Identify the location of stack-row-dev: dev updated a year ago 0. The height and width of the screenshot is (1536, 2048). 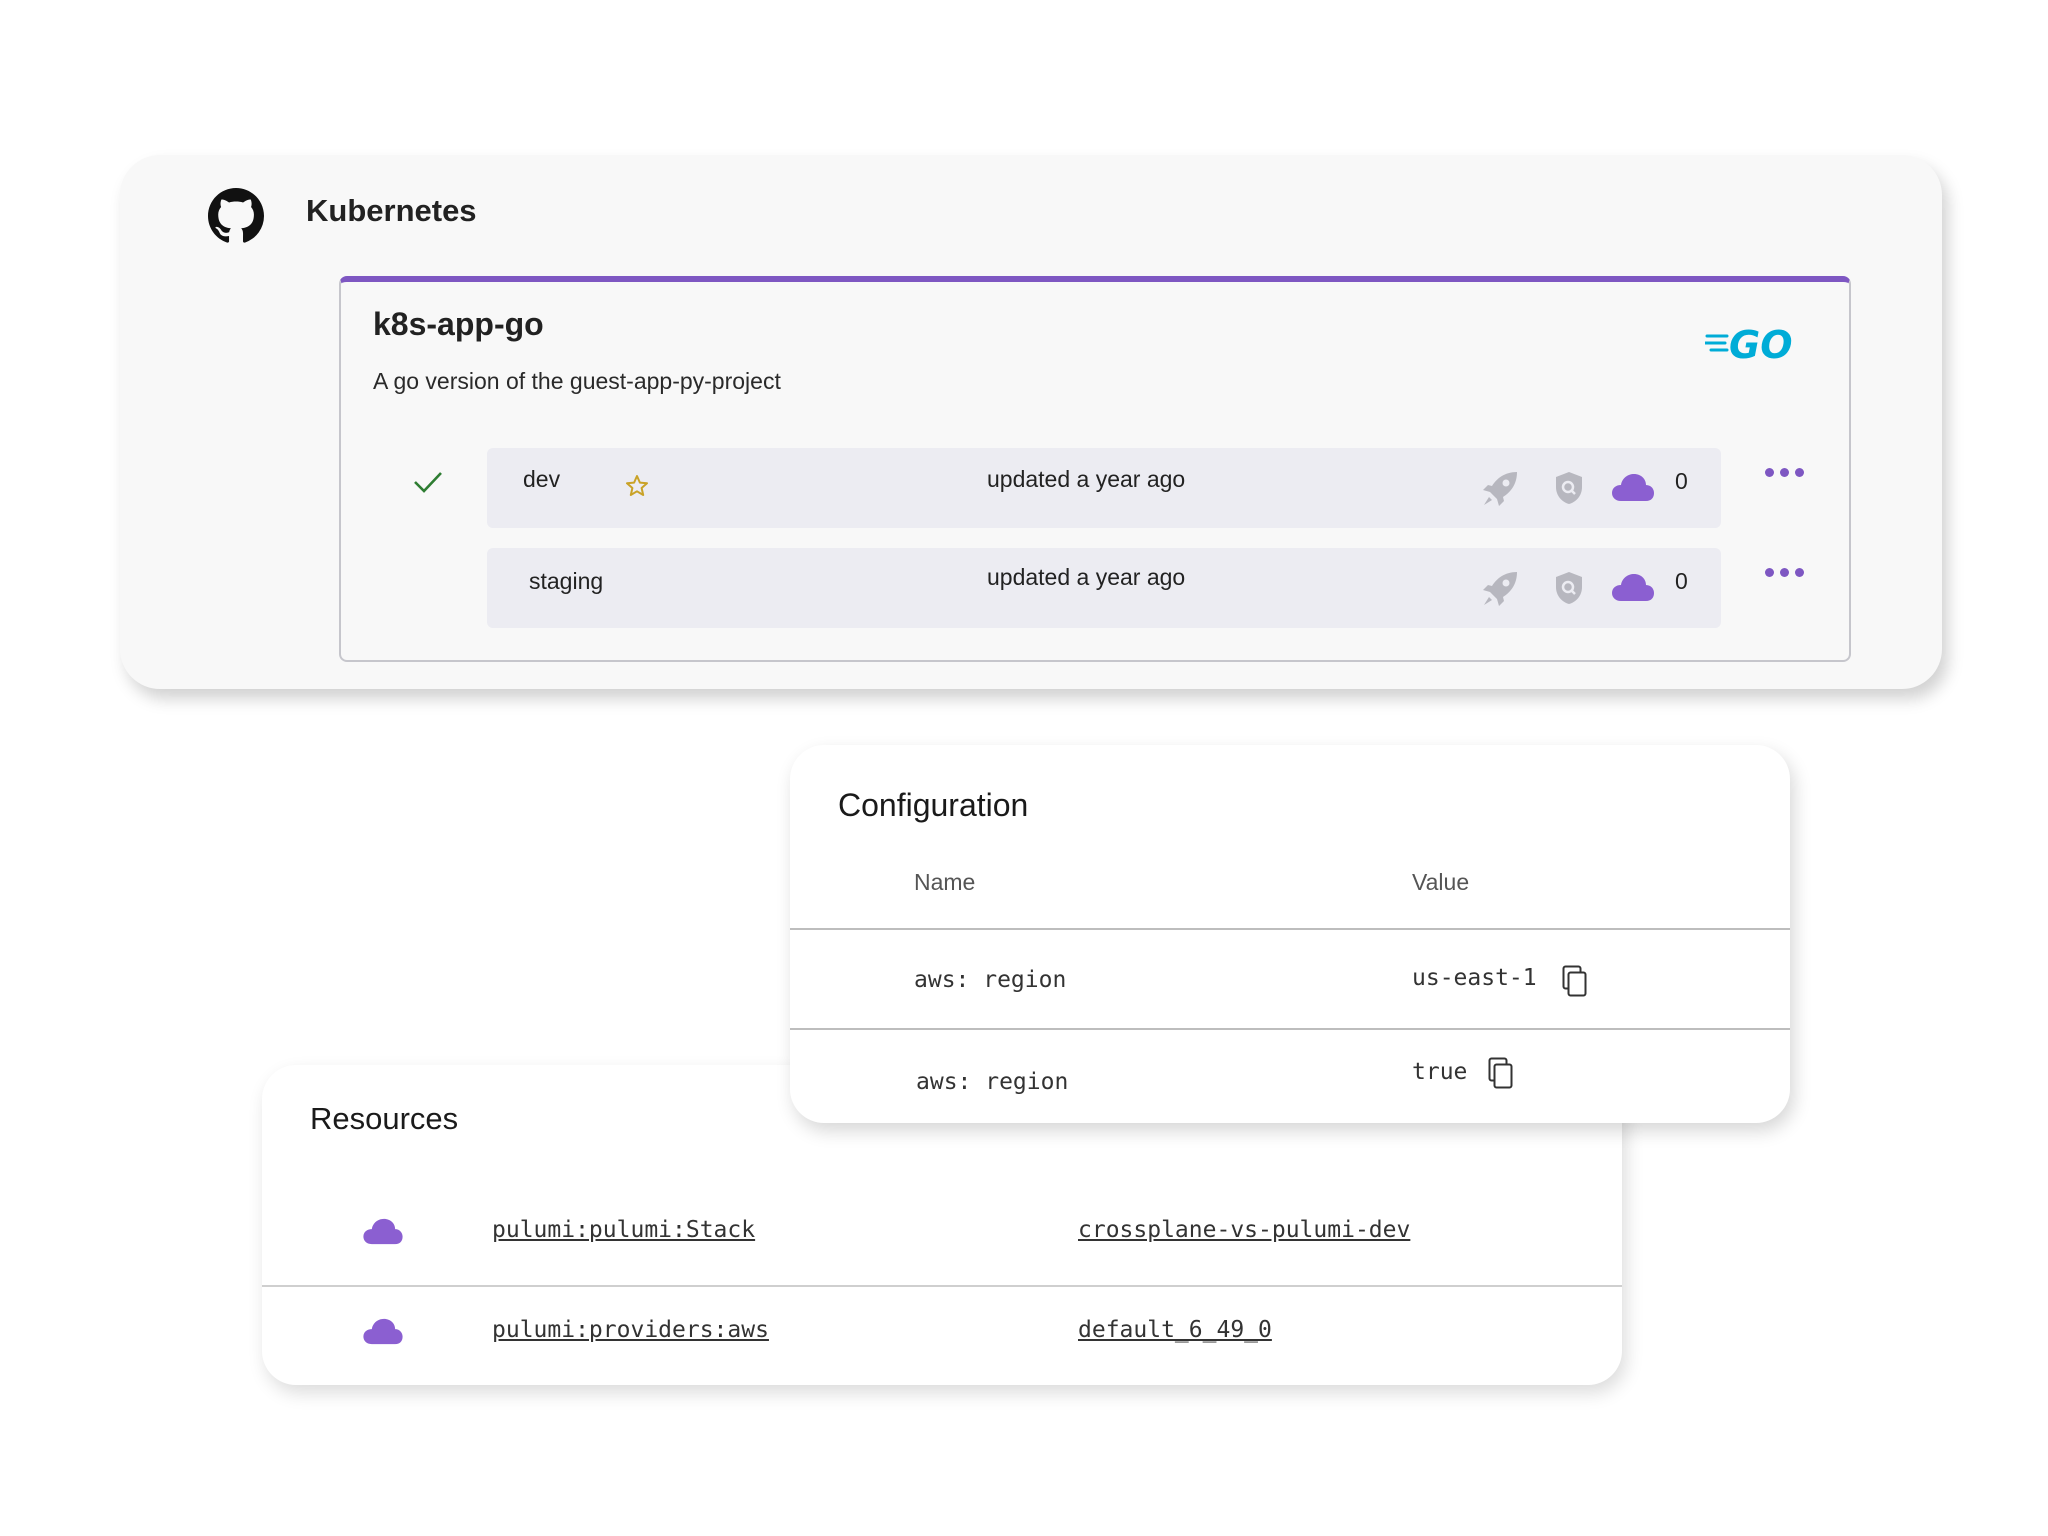
(1104, 488).